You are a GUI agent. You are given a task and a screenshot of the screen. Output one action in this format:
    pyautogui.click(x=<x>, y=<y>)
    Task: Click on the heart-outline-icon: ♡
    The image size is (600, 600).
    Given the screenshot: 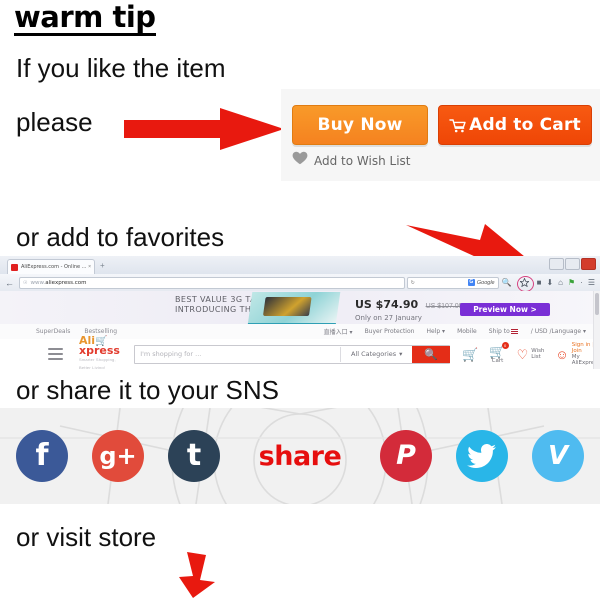 What is the action you would take?
    pyautogui.click(x=522, y=354)
    